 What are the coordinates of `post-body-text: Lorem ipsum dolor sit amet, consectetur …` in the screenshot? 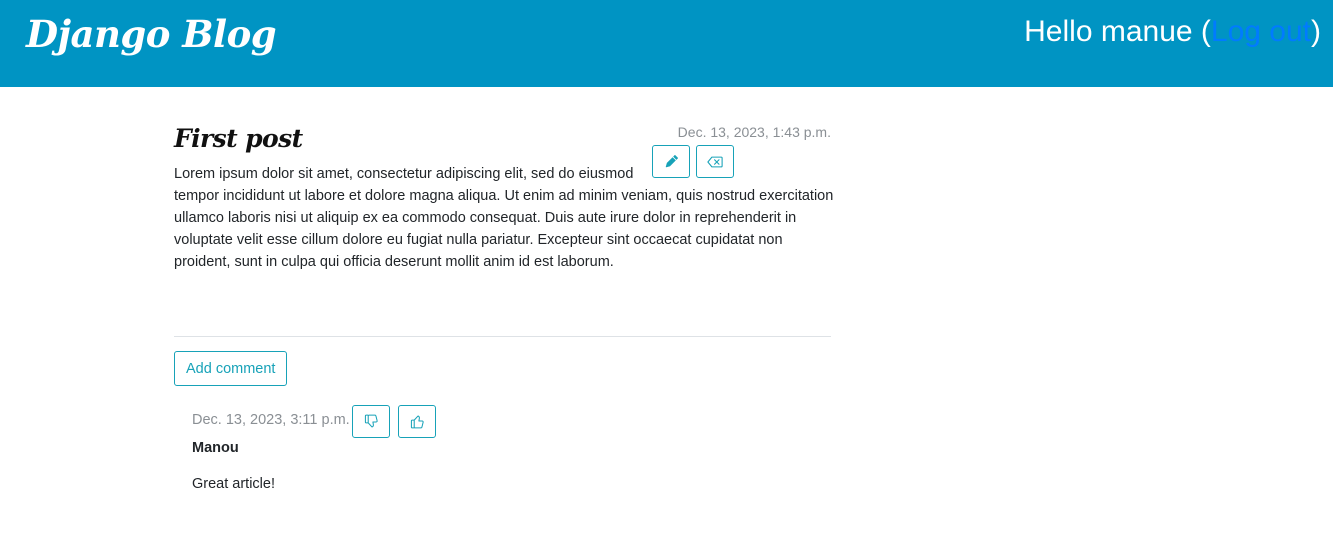 It's located at (504, 218).